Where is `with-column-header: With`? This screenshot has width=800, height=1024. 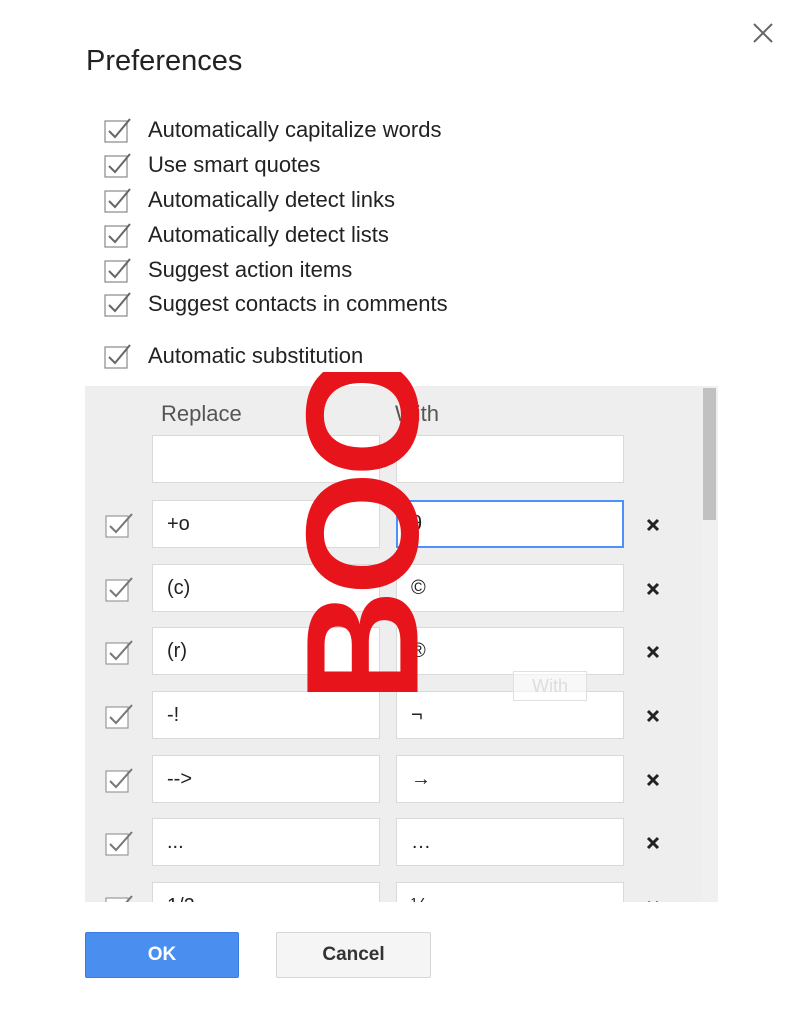 with-column-header: With is located at coordinates (417, 413).